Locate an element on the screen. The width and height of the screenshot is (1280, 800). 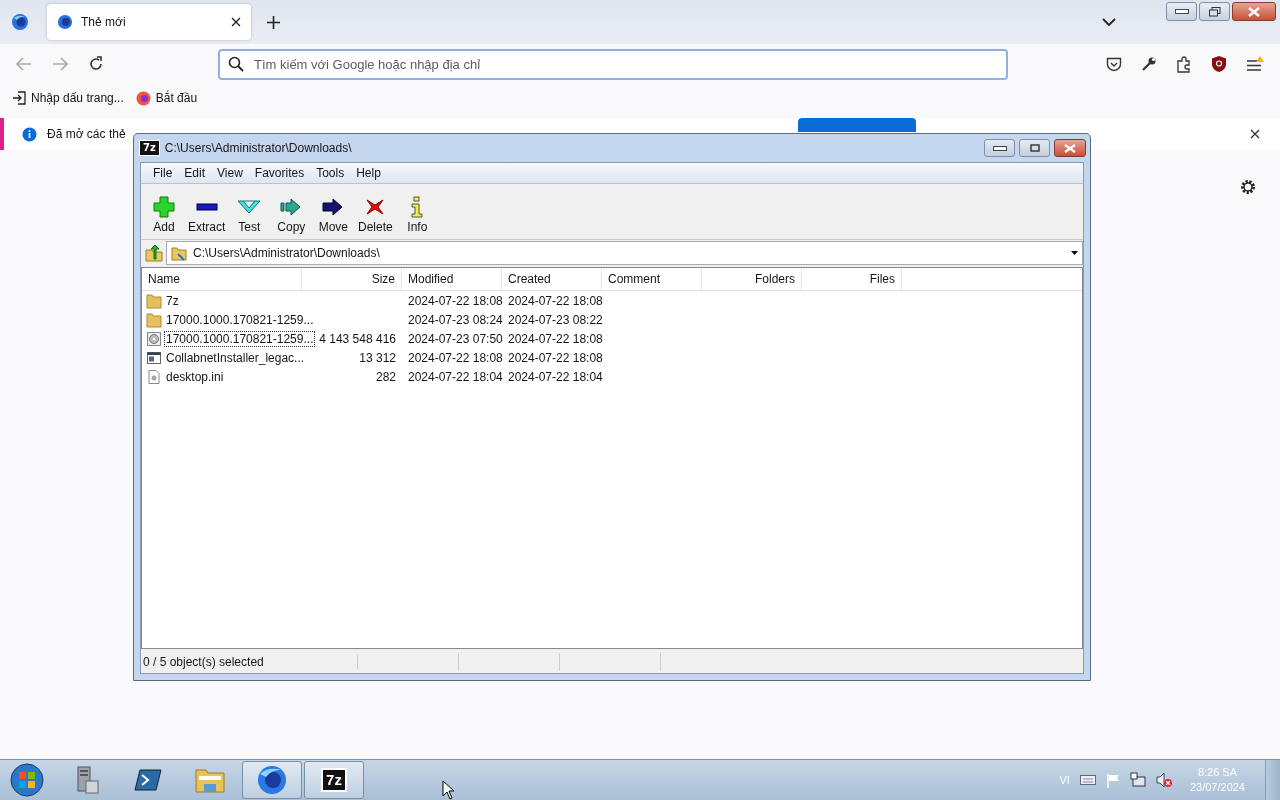
toolbar-button: Move is located at coordinates (333, 215).